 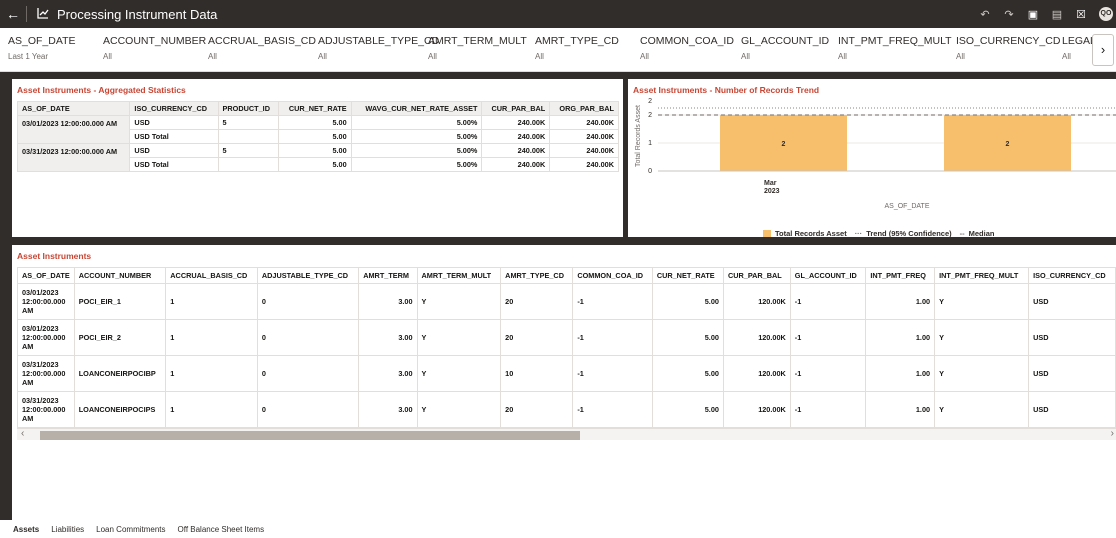 I want to click on save-icon: ▣, so click(x=1033, y=14).